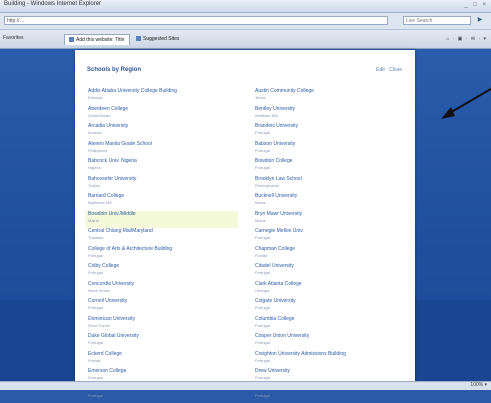 This screenshot has width=491, height=403. I want to click on list-item-name: Columbia College, so click(330, 319).